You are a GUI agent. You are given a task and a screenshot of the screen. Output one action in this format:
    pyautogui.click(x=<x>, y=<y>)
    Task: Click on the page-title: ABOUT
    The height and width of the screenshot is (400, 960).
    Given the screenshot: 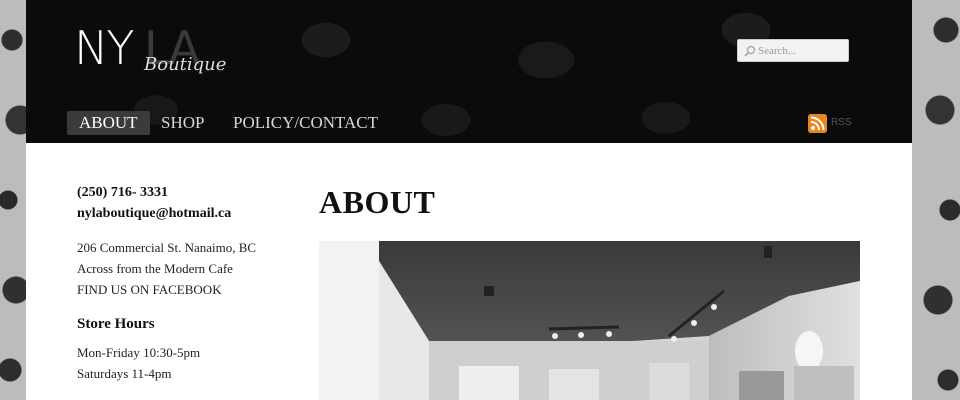 What is the action you would take?
    pyautogui.click(x=377, y=202)
    